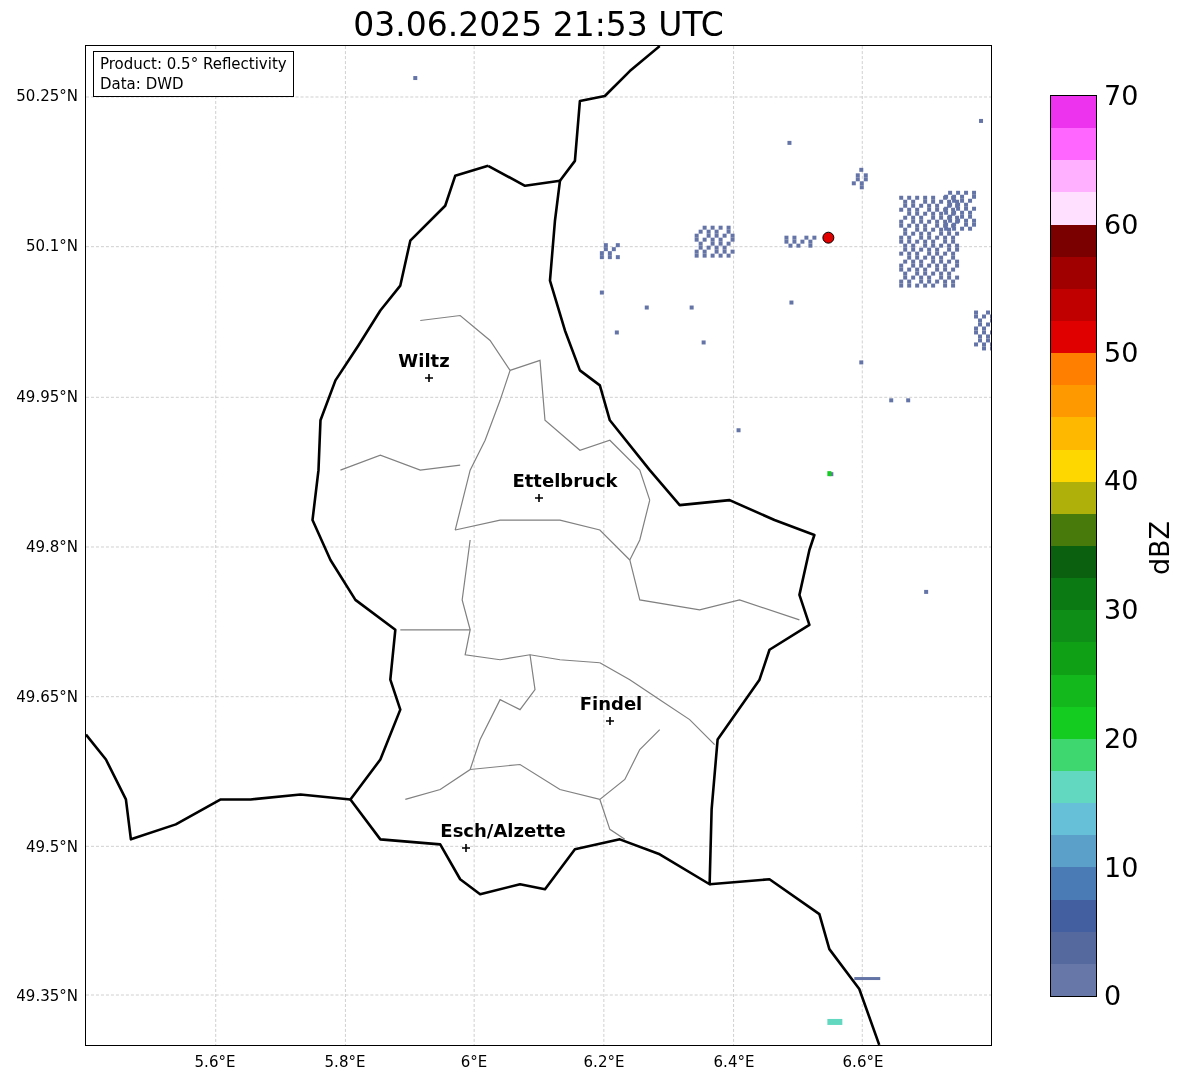 The image size is (1184, 1081). I want to click on colorbar-title: dBZ, so click(1160, 548).